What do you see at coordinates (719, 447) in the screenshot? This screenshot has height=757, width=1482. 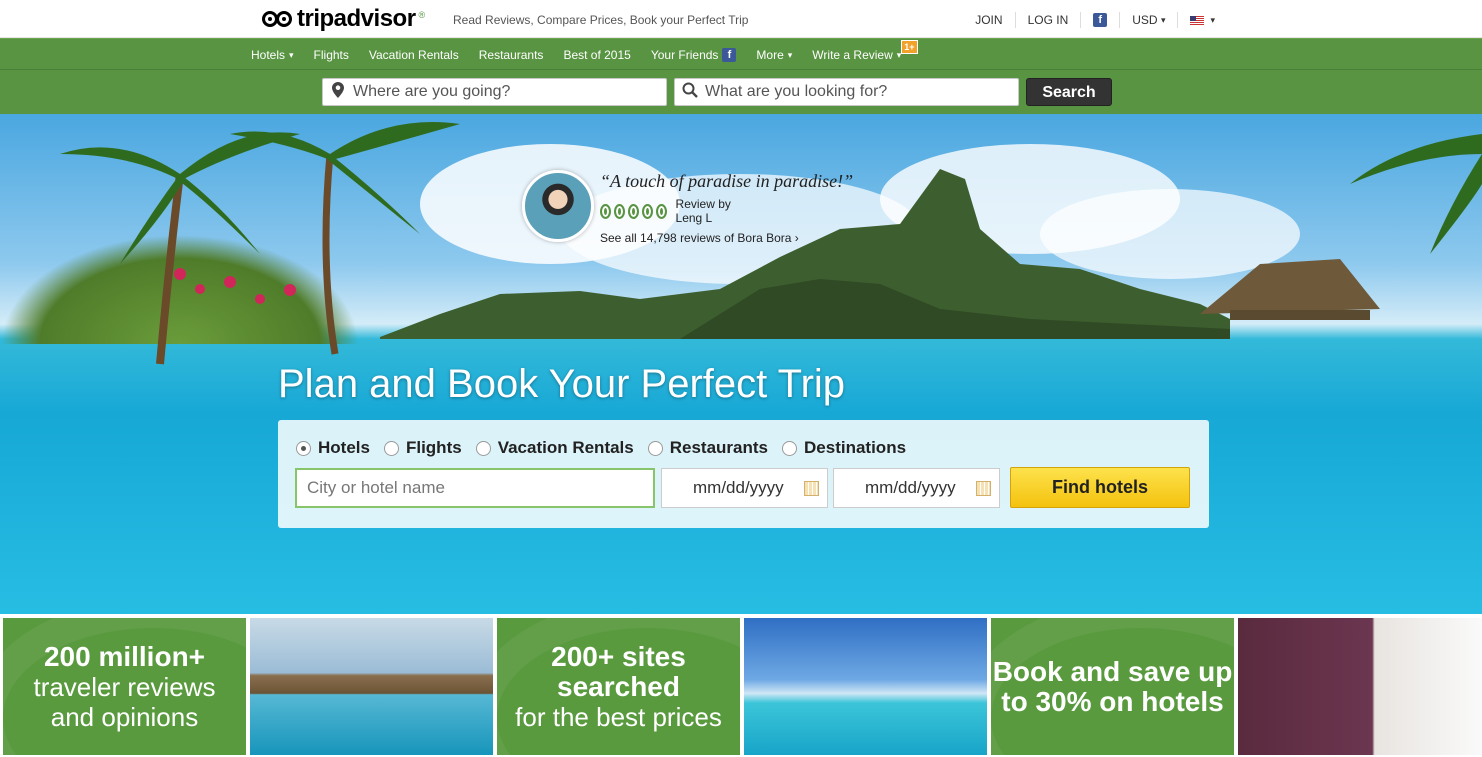 I see `radio-restaurants-label: Restaurants` at bounding box center [719, 447].